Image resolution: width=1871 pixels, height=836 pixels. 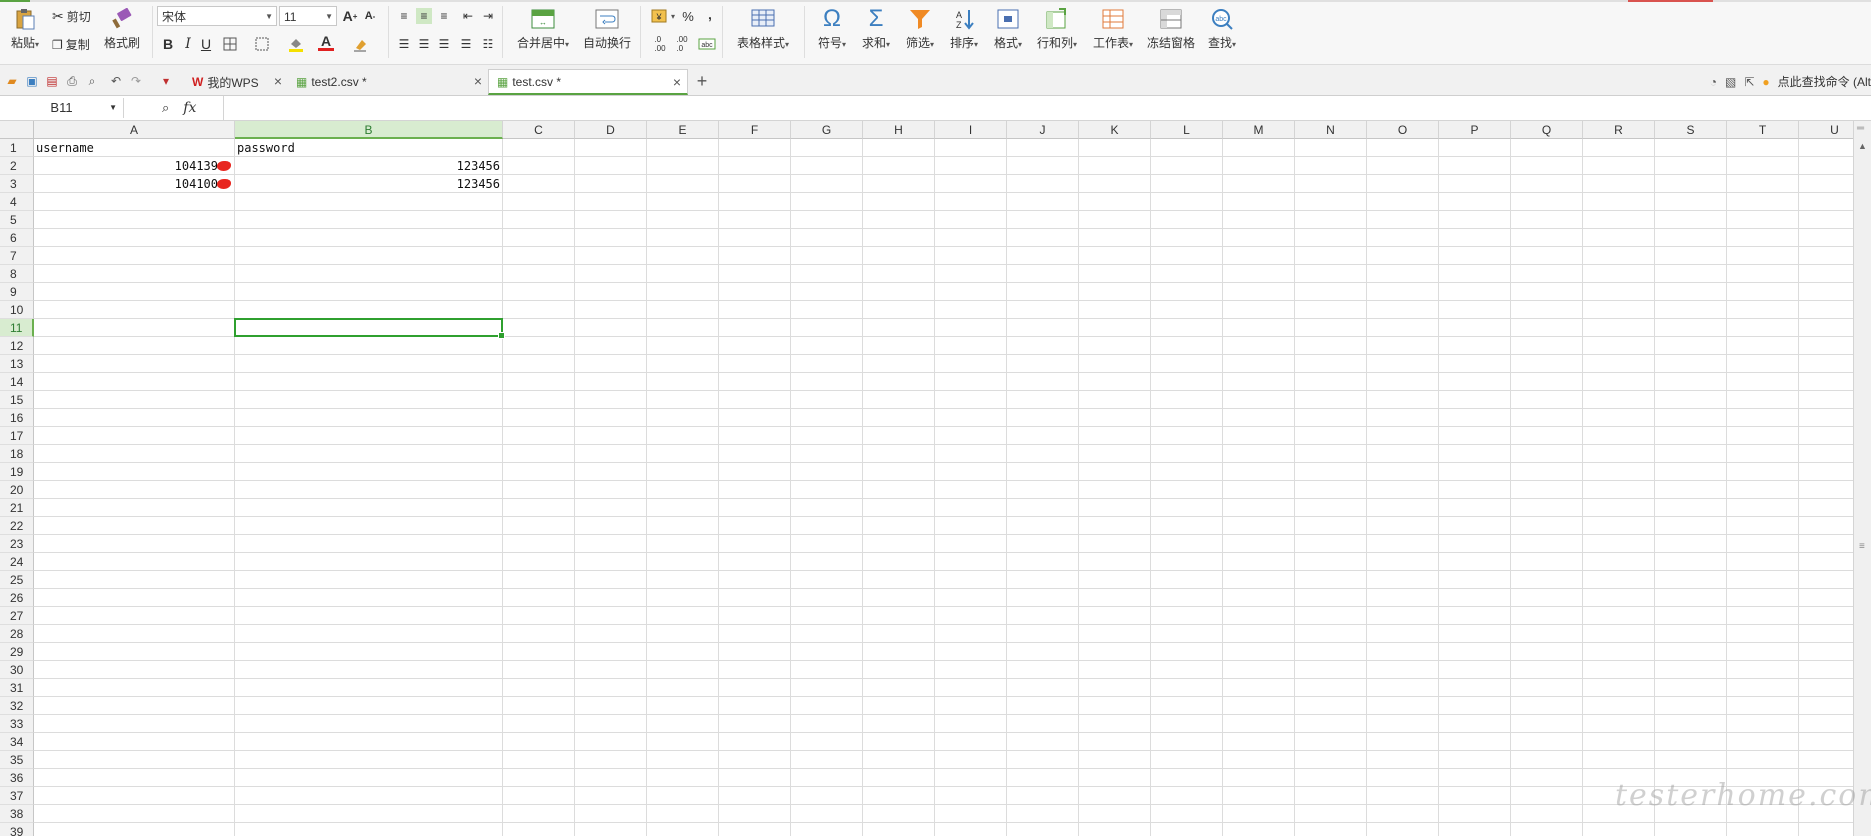 What do you see at coordinates (755, 130) in the screenshot?
I see `column-header-f: F` at bounding box center [755, 130].